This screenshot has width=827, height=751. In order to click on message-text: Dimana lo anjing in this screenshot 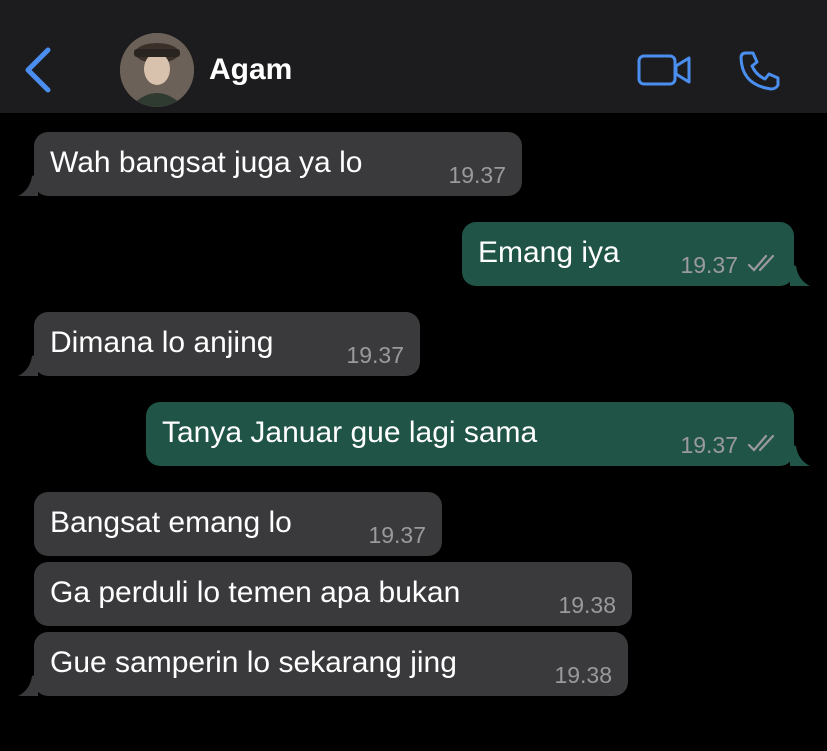, I will do `click(162, 342)`.